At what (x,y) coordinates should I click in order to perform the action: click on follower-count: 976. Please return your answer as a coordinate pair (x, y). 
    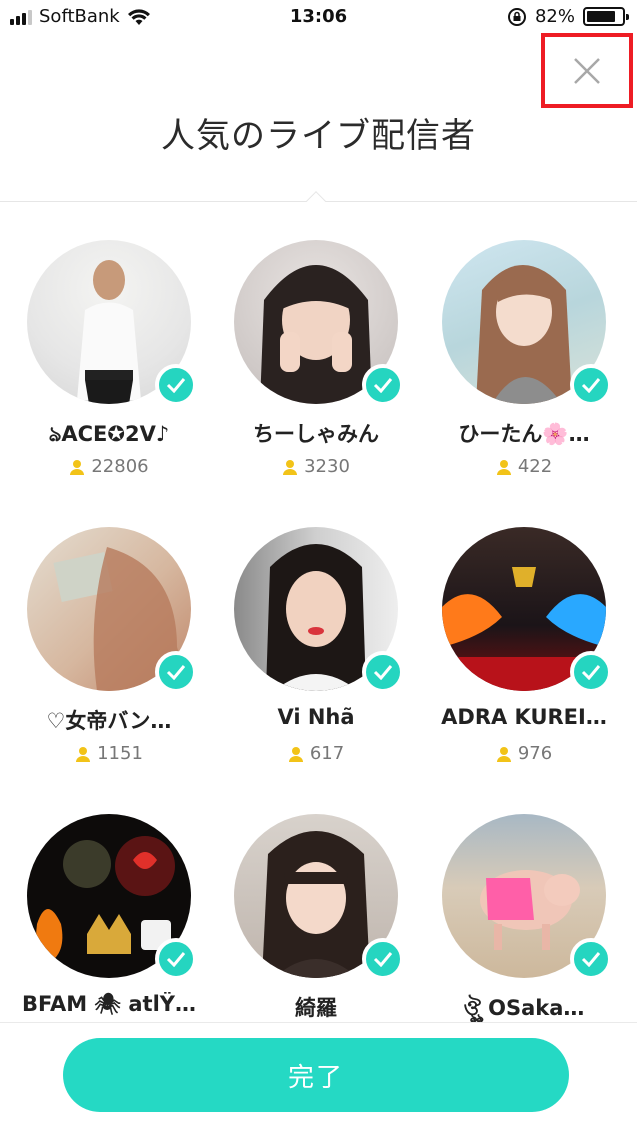
    Looking at the image, I should click on (524, 753).